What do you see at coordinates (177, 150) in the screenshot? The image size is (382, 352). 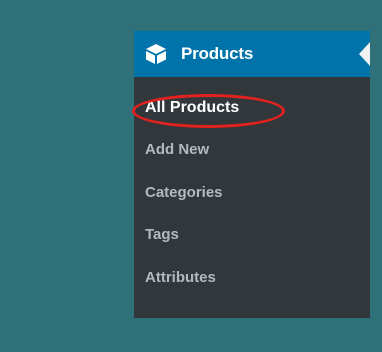 I see `submenu-item-add-new: Add New` at bounding box center [177, 150].